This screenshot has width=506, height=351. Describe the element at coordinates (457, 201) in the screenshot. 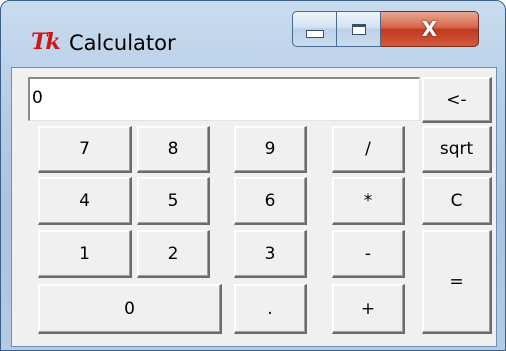

I see `clear-button: C` at that location.